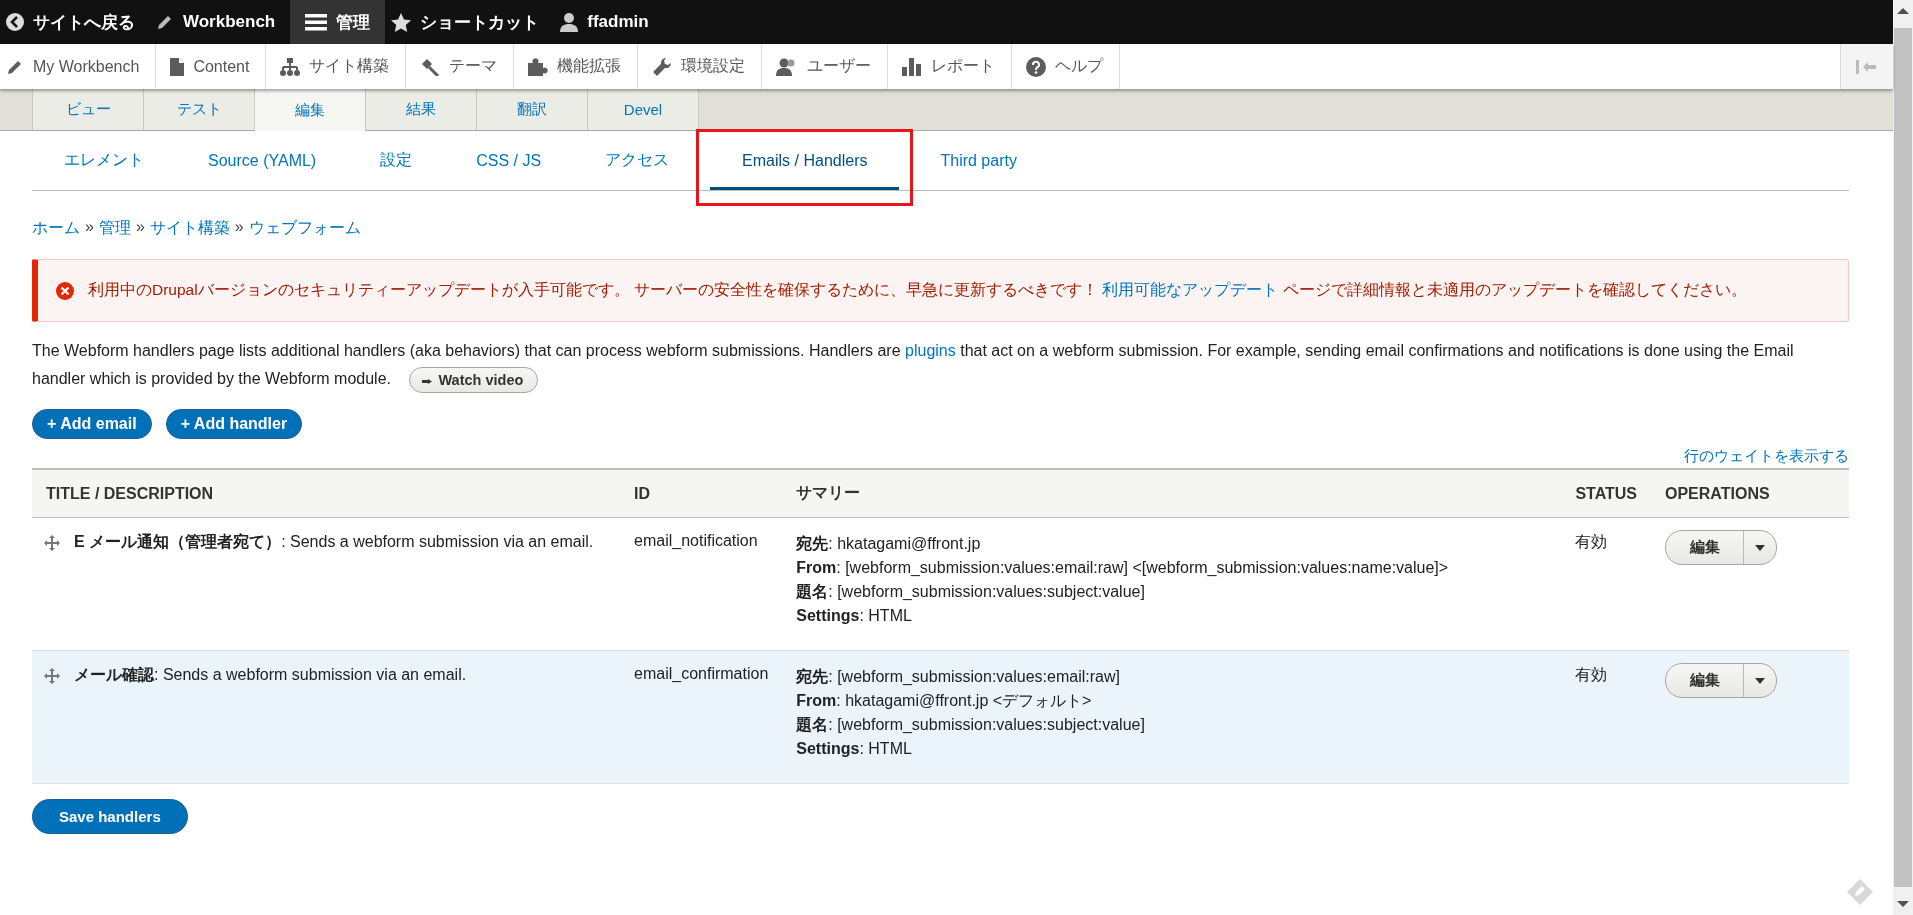 The width and height of the screenshot is (1913, 915). Describe the element at coordinates (334, 542) in the screenshot. I see `handler-title: E メール通知（管理者宛て）: Sends a webform submission via an email.` at that location.